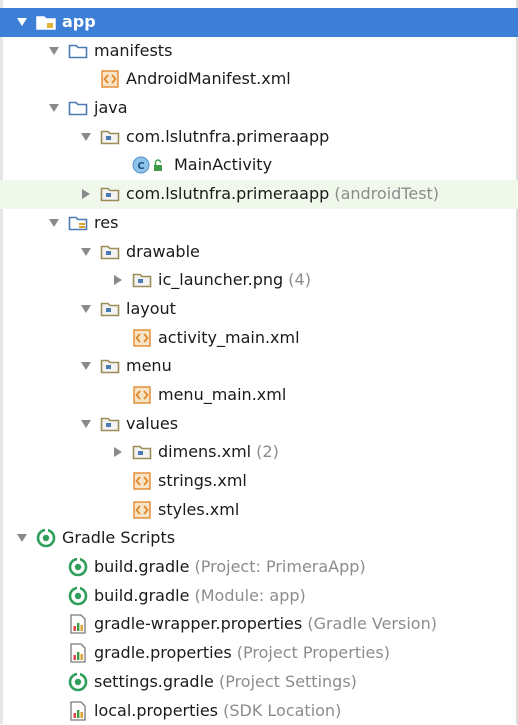 Image resolution: width=518 pixels, height=725 pixels. Describe the element at coordinates (259, 108) in the screenshot. I see `tree-row: java` at that location.